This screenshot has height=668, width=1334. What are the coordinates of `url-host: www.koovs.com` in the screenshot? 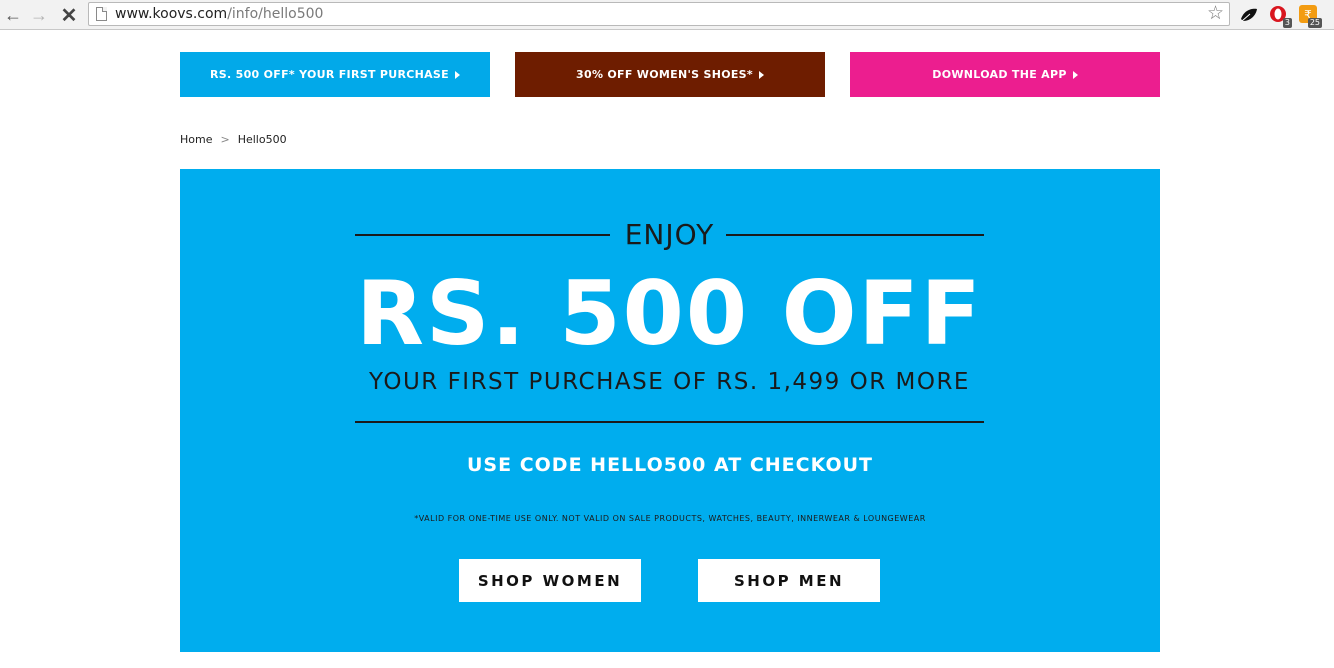 It's located at (171, 14).